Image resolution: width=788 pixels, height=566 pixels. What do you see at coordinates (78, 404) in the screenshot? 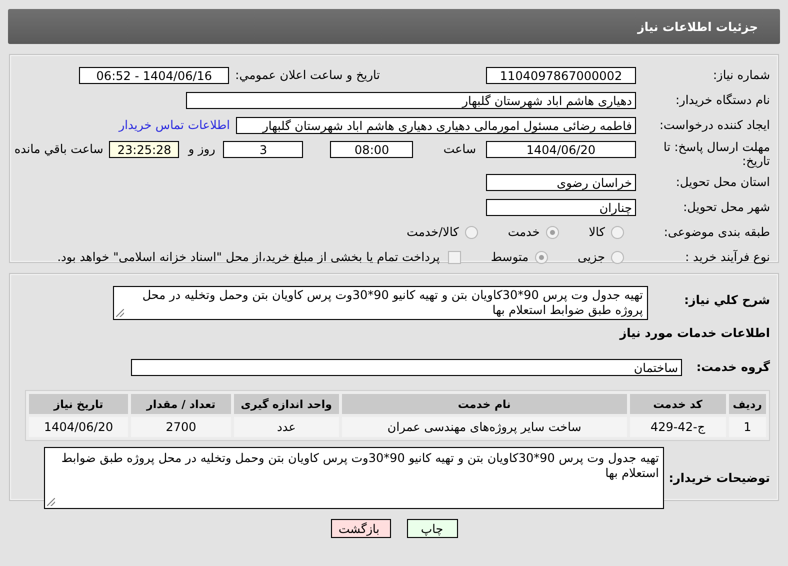
I see `column-header: تاریخ نیاز` at bounding box center [78, 404].